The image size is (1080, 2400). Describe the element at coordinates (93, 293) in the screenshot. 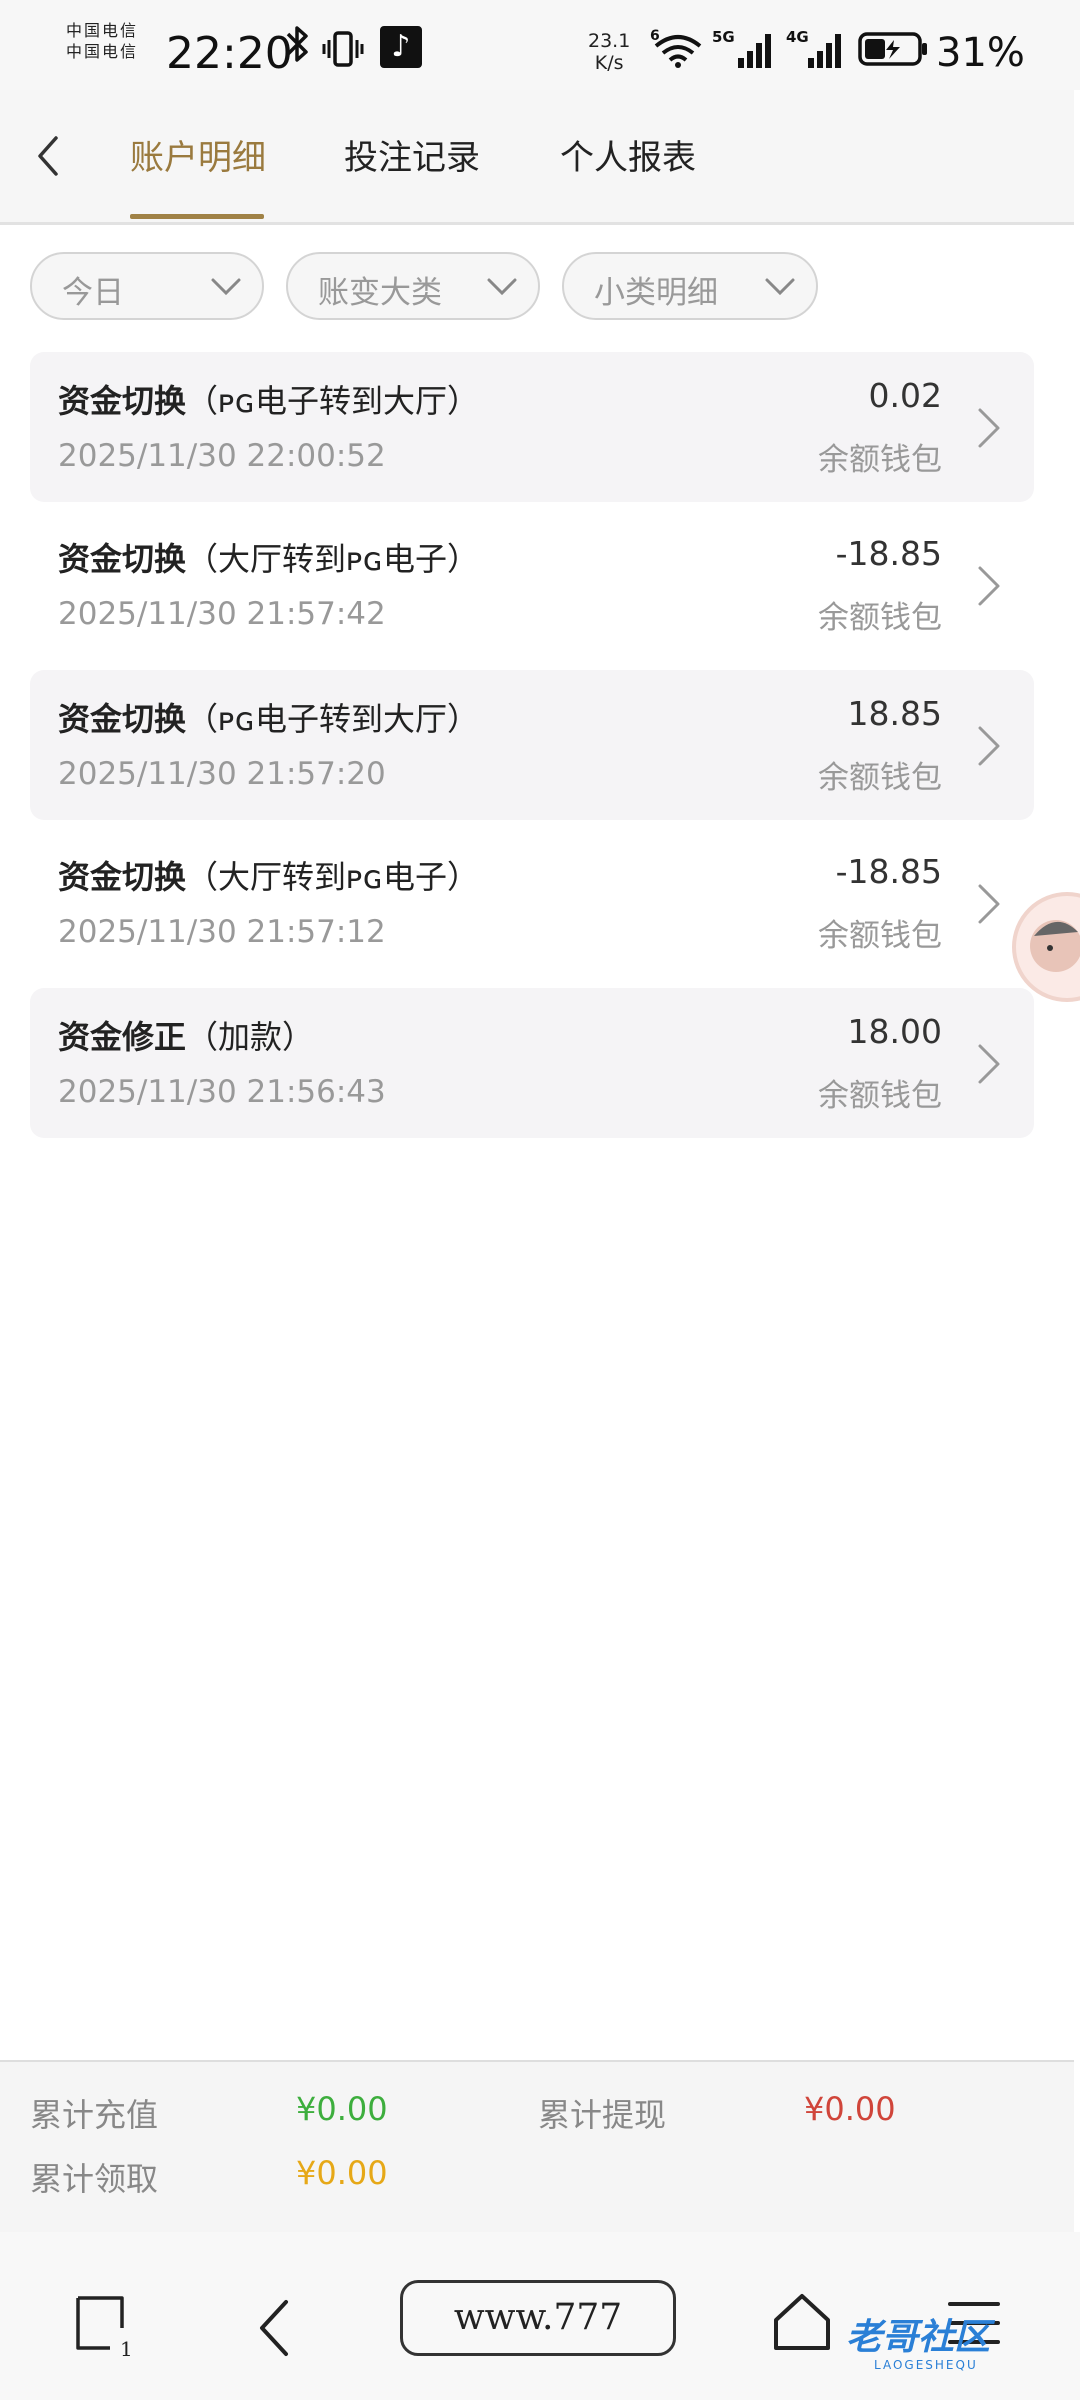

I see `filter-date-label: 今日` at that location.